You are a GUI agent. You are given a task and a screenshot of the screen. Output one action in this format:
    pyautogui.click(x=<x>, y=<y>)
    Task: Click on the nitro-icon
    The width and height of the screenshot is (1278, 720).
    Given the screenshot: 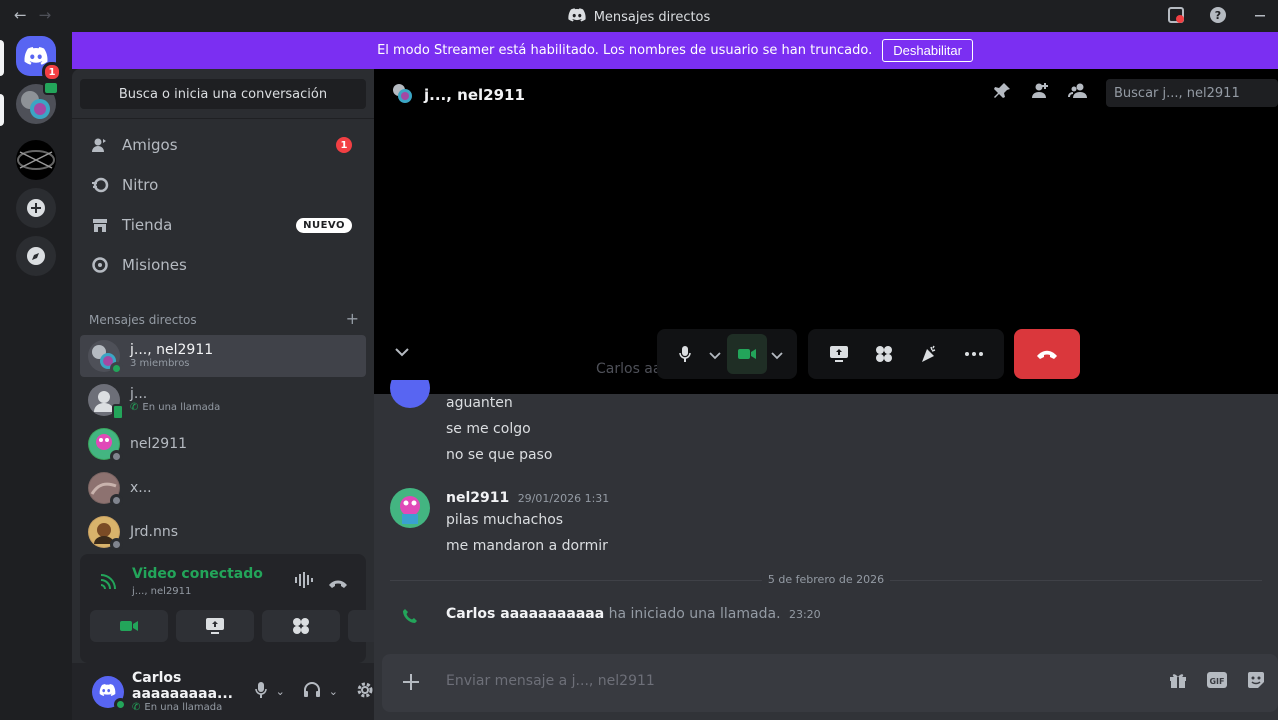 What is the action you would take?
    pyautogui.click(x=100, y=185)
    